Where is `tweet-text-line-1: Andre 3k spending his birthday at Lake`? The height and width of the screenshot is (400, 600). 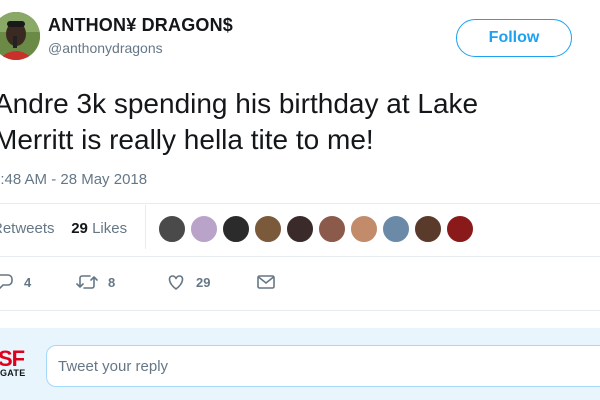
tweet-text-line-1: Andre 3k spending his birthday at Lake is located at coordinates (239, 103).